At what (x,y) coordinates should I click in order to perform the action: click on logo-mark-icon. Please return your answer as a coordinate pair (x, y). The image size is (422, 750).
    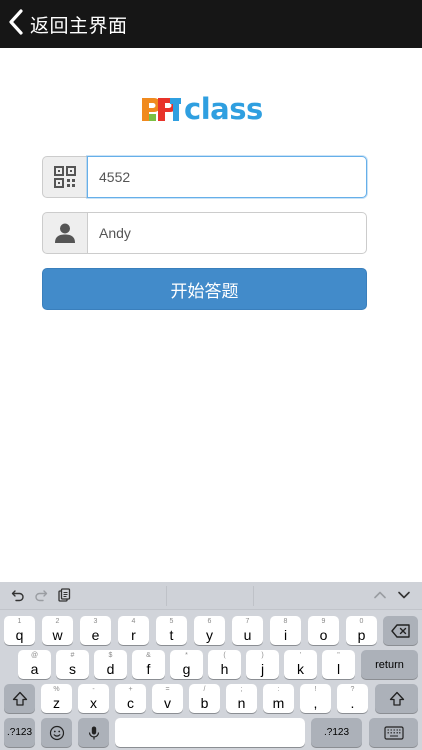
    Looking at the image, I should click on (161, 109).